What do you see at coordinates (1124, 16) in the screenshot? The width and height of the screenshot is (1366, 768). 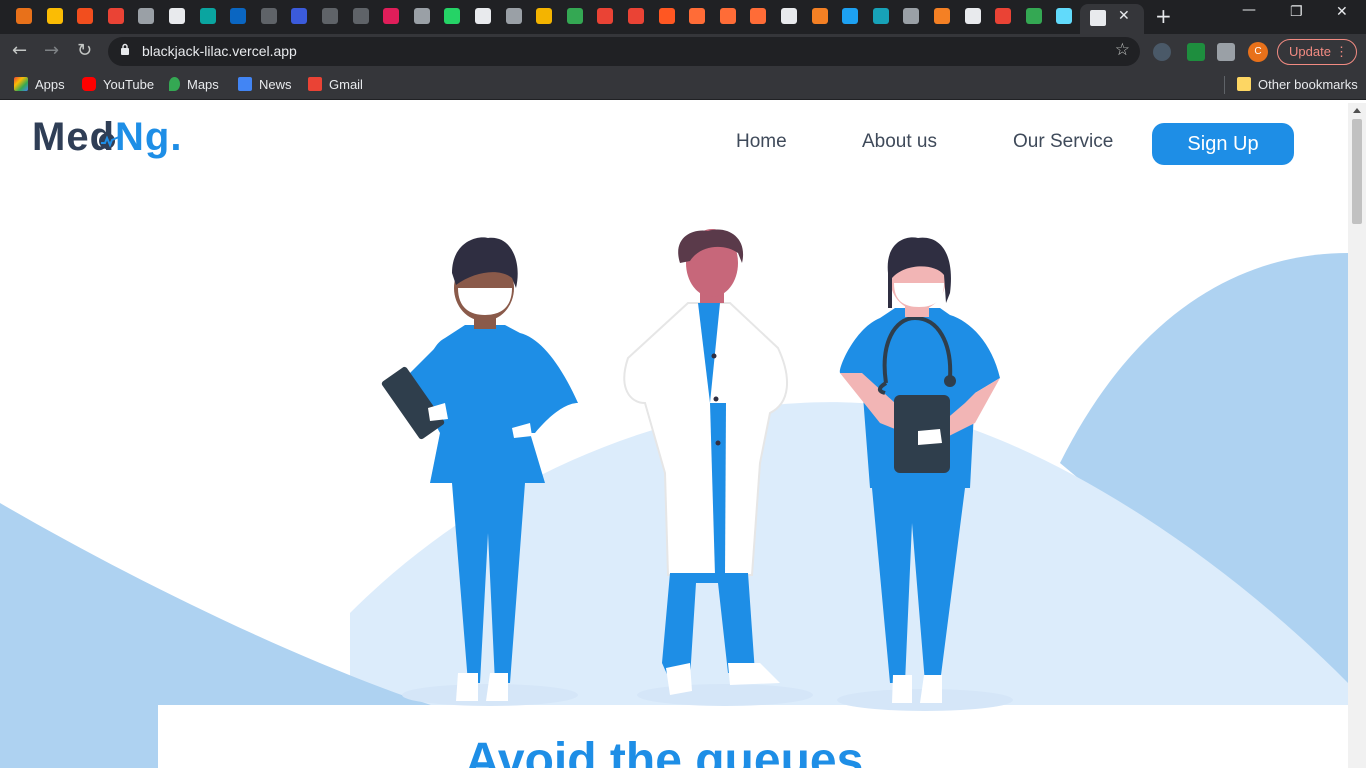 I see `close-tab-icon: ✕` at bounding box center [1124, 16].